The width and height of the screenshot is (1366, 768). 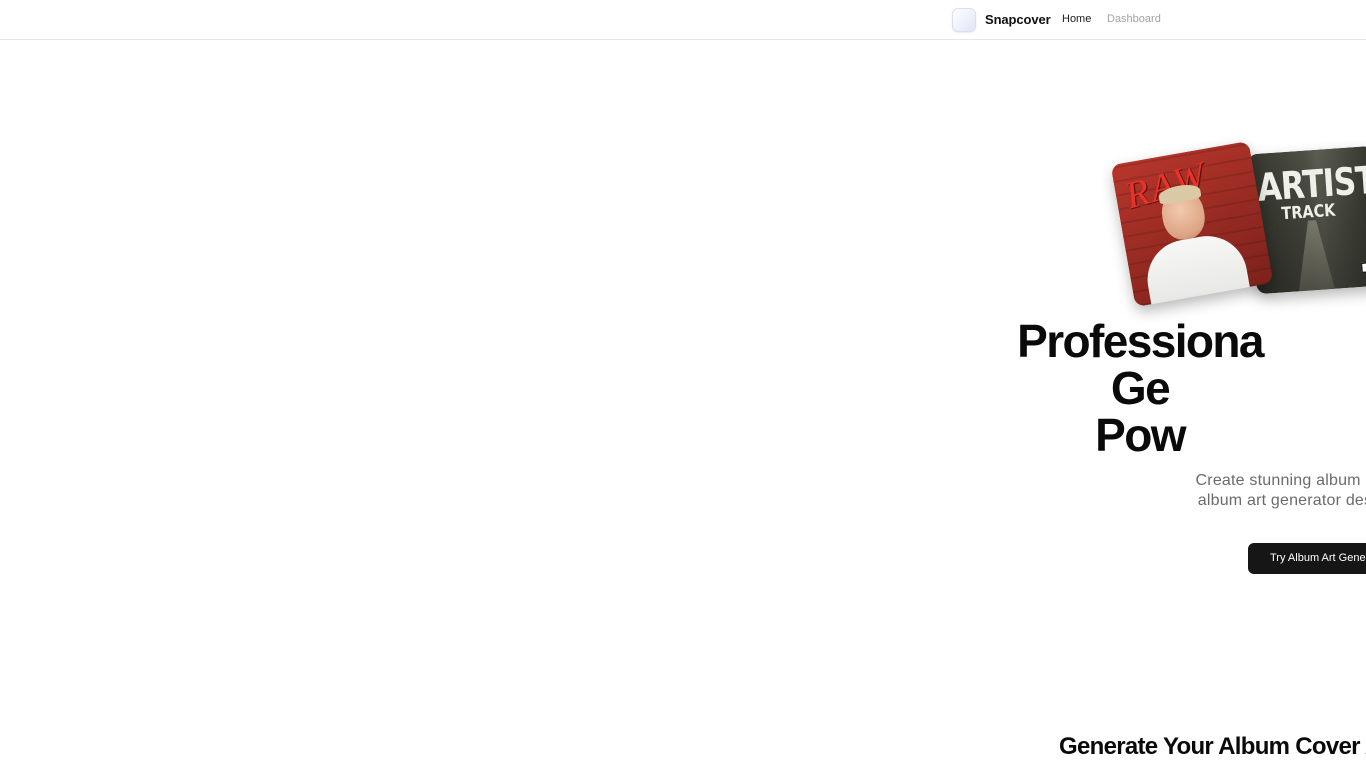 I want to click on brand-name: Snapcover, so click(x=1018, y=19).